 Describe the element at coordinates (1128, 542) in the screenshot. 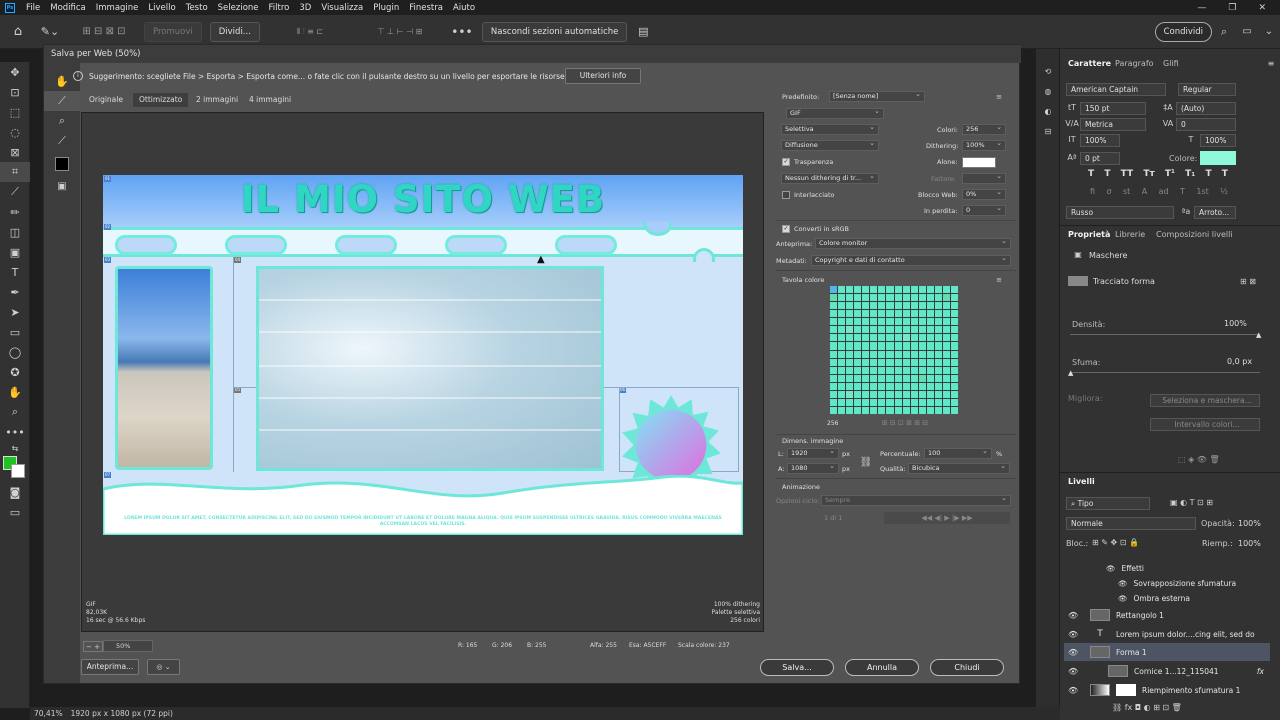

I see `lock-icons: ⊞ ✎ ✥ ⊡ 🔒` at that location.